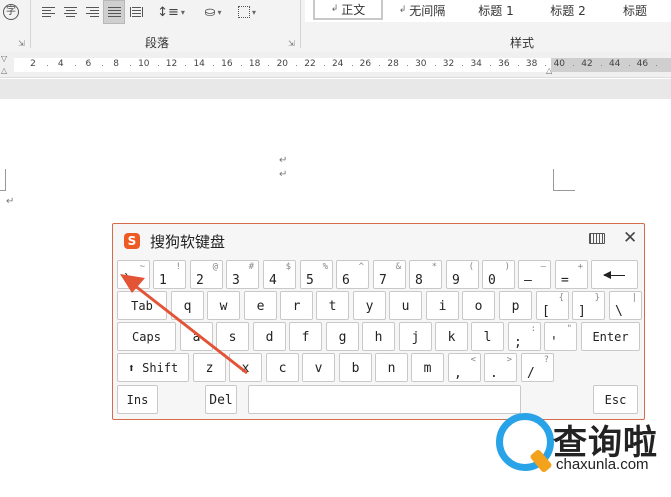  Describe the element at coordinates (190, 329) in the screenshot. I see `annotation-arrow-shaft` at that location.